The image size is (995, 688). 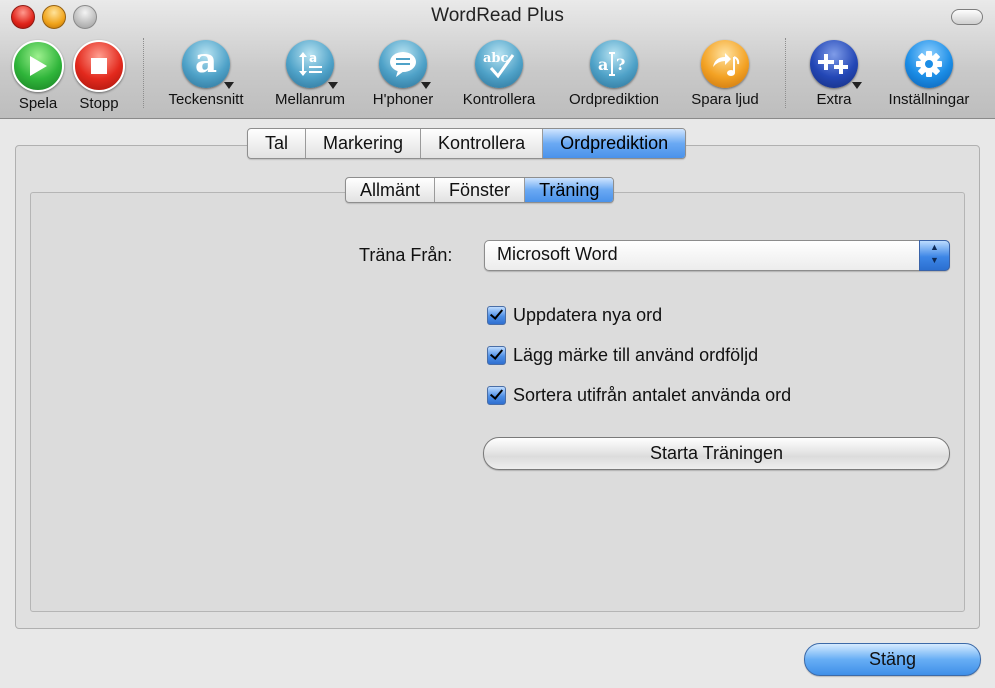 I want to click on window-title: WordRead Plus, so click(x=497, y=15).